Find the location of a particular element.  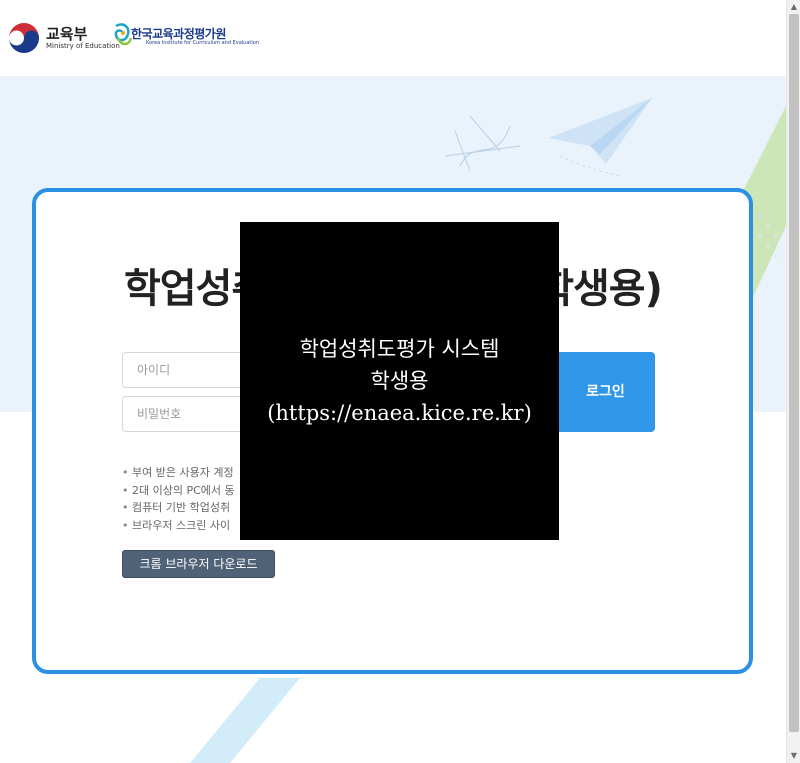

overlay-url: (https://enaea.kice.re.kr) is located at coordinates (399, 413).